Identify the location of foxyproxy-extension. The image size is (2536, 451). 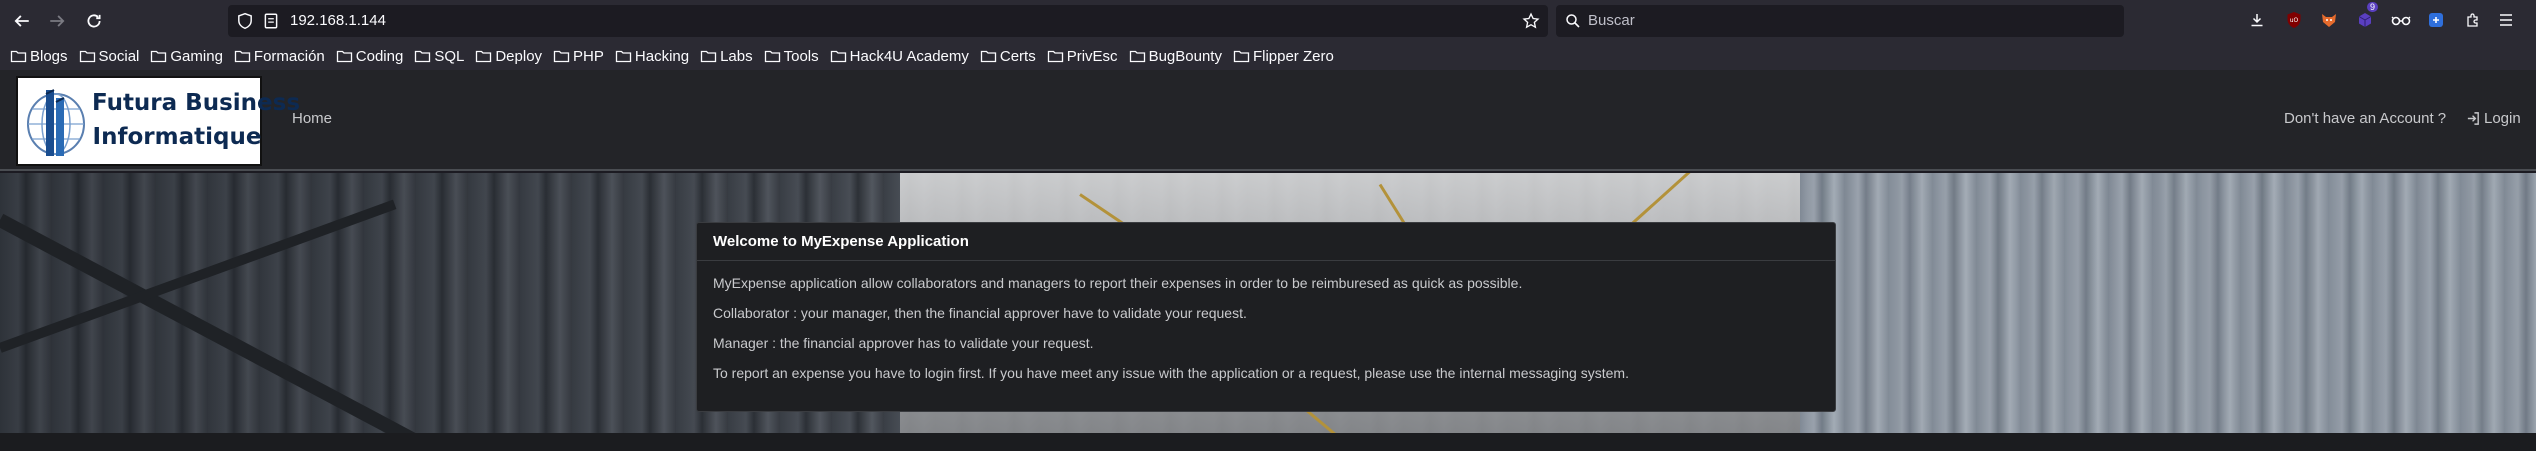
(2329, 20).